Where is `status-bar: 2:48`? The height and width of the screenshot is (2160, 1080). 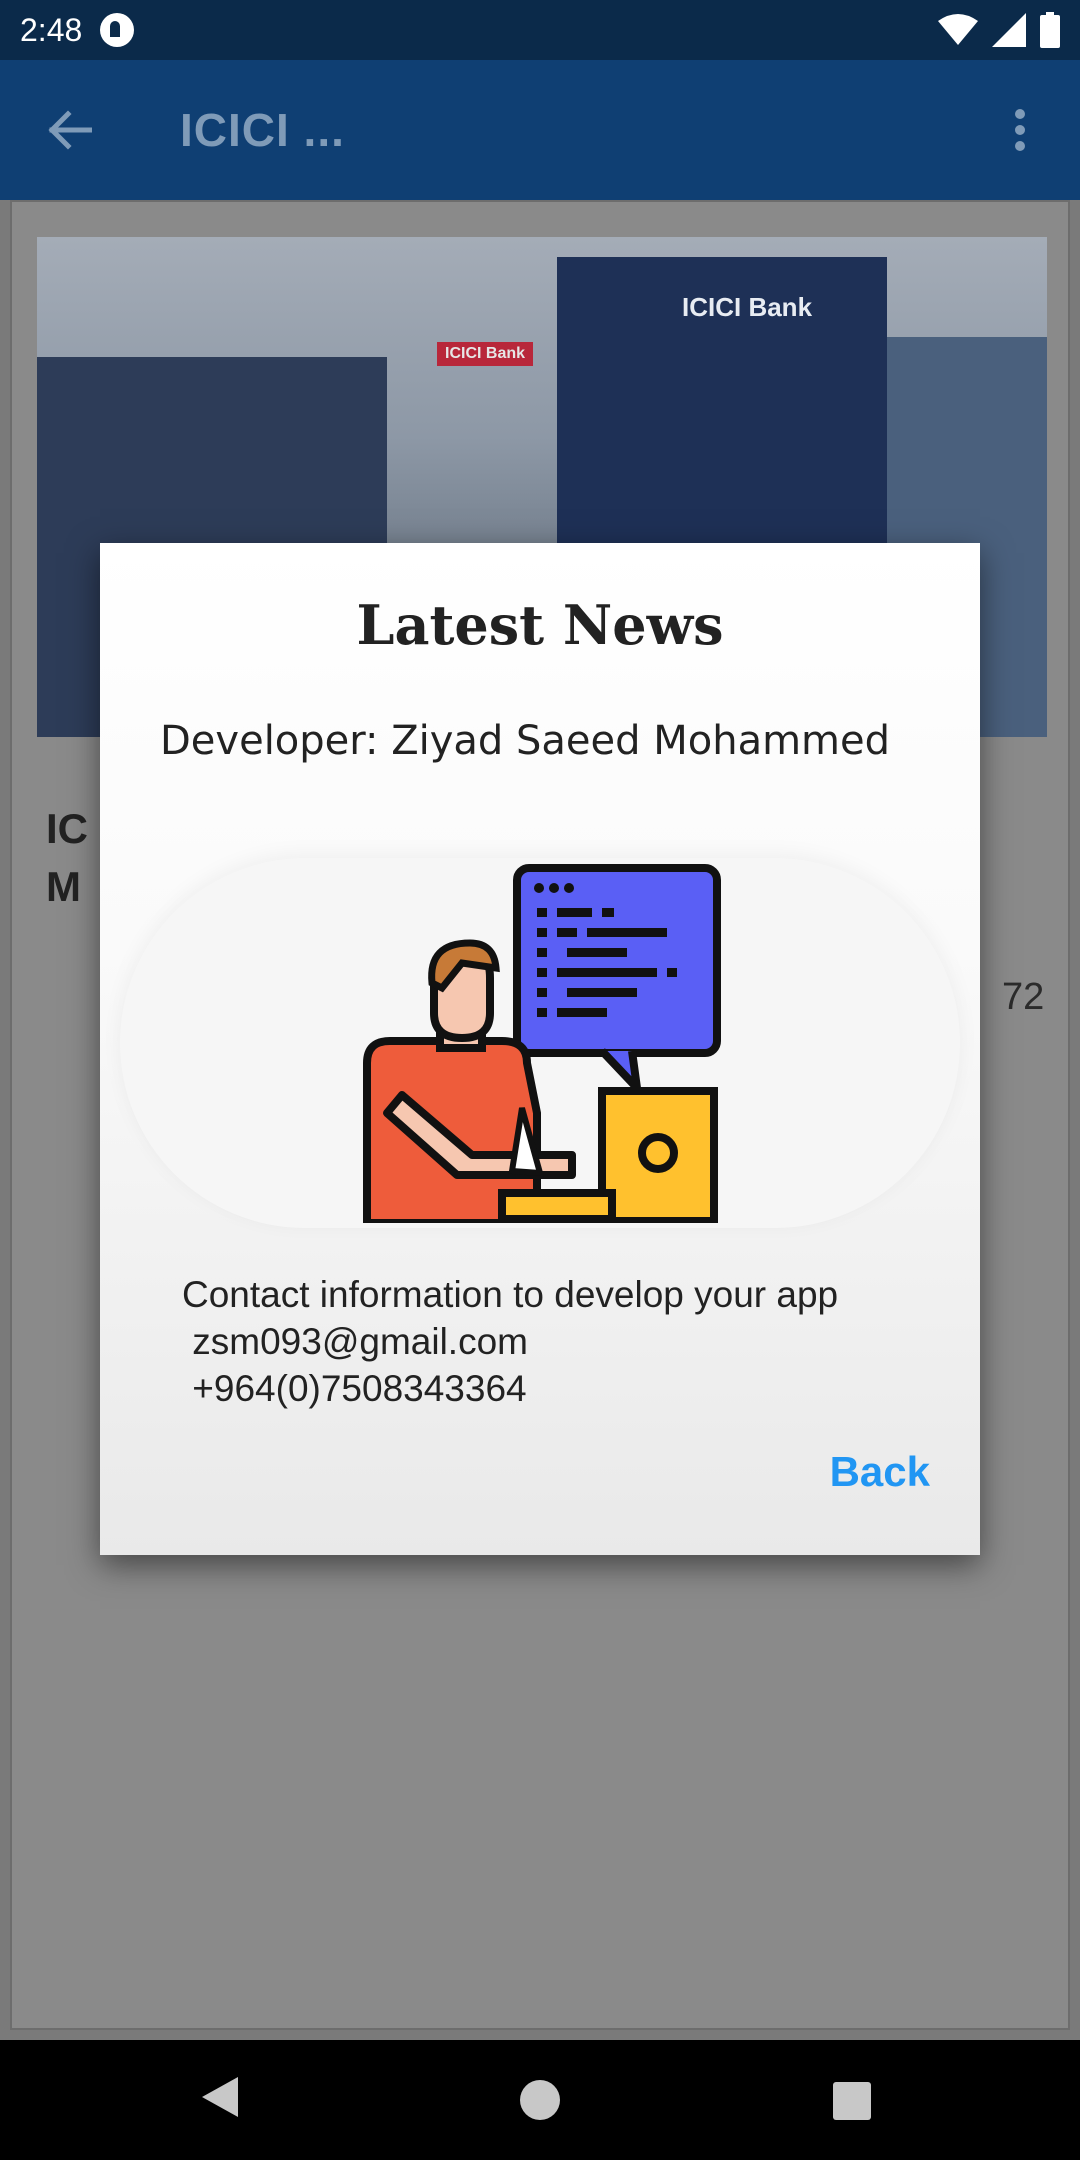
status-bar: 2:48 is located at coordinates (540, 30).